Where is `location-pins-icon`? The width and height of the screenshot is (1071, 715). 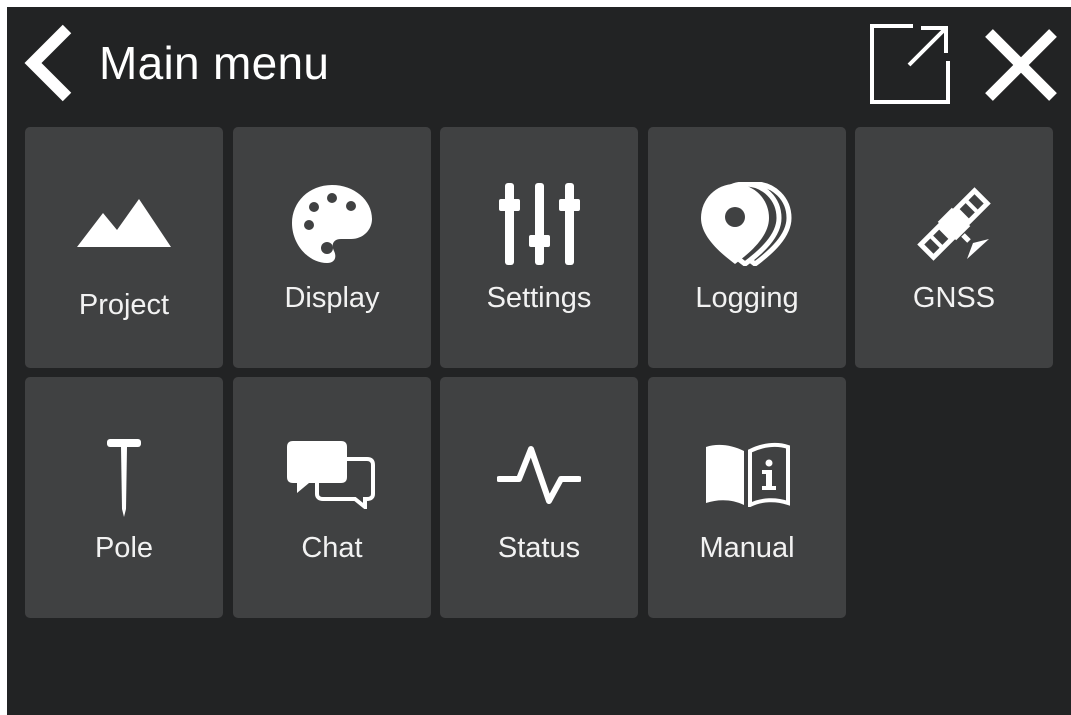
location-pins-icon is located at coordinates (746, 224).